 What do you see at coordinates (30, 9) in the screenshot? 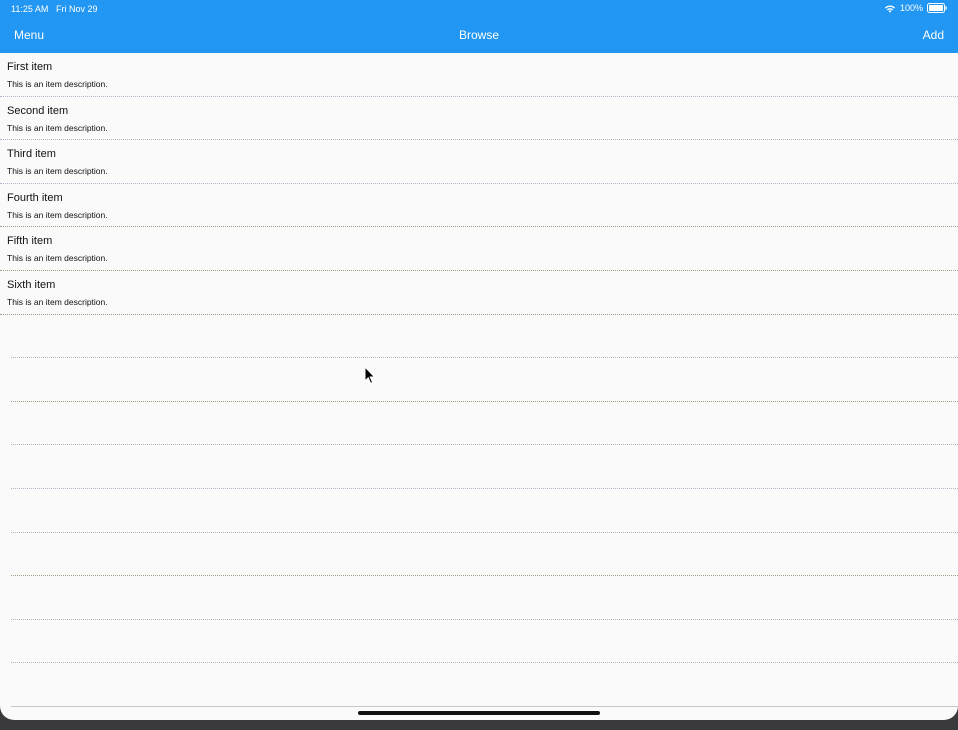
I see `status-time: 11:25 AM` at bounding box center [30, 9].